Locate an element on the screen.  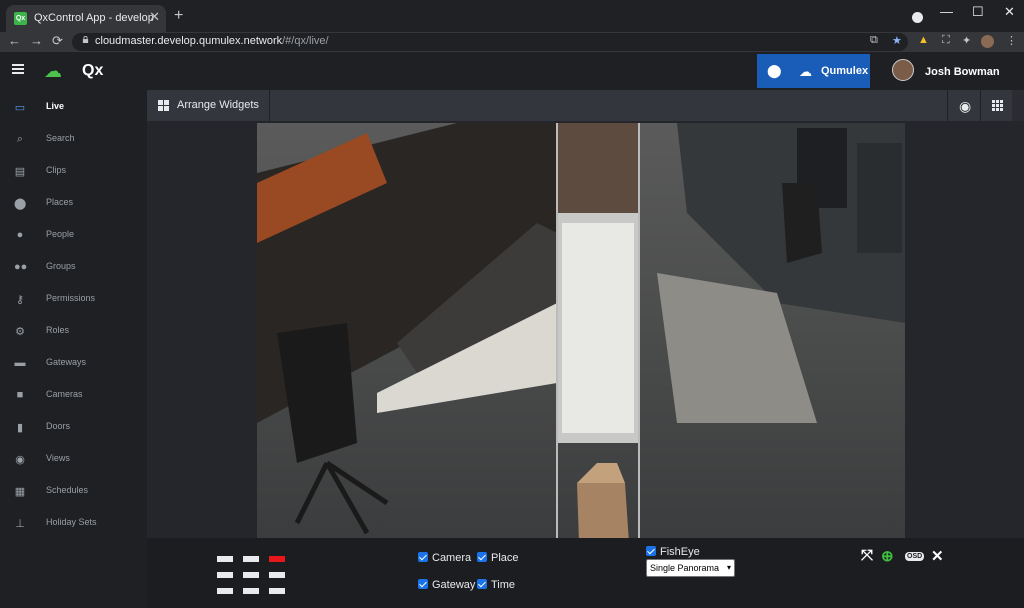
sidebar-item-label: Groups is located at coordinates (61, 266).